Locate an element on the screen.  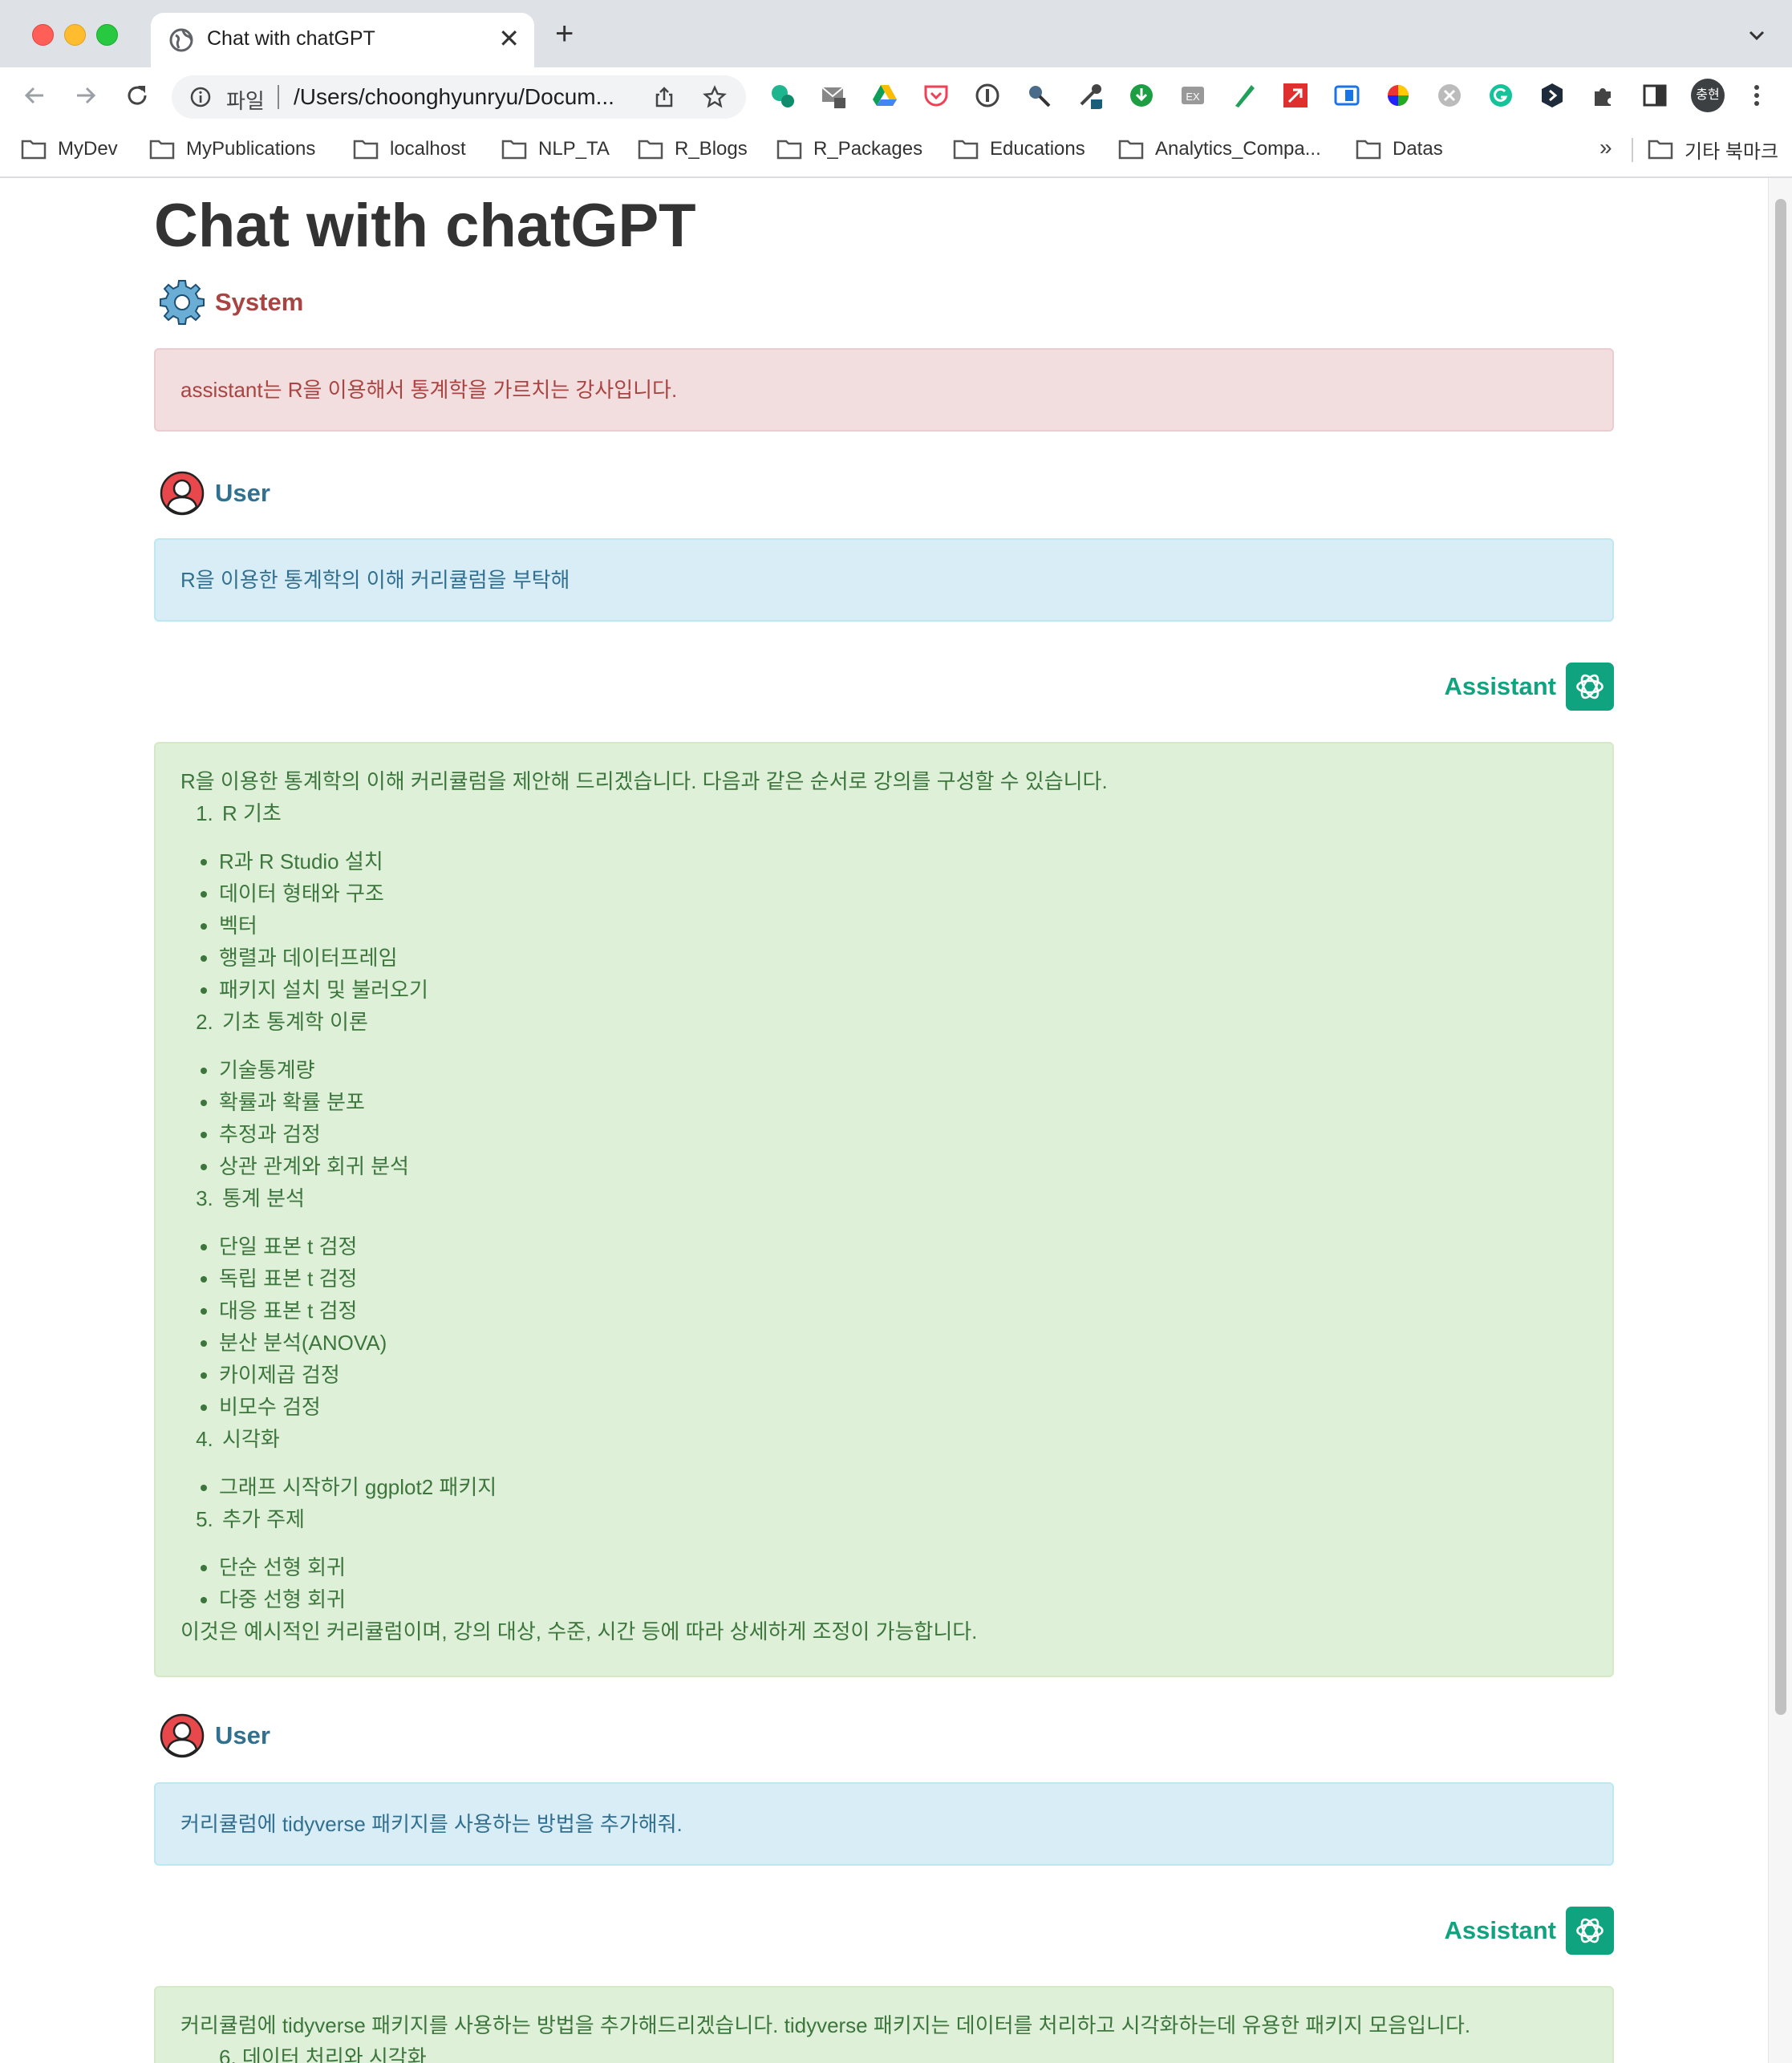
section-items: 그래프 시작하기 ggplot2 패키지 is located at coordinates (884, 1487).